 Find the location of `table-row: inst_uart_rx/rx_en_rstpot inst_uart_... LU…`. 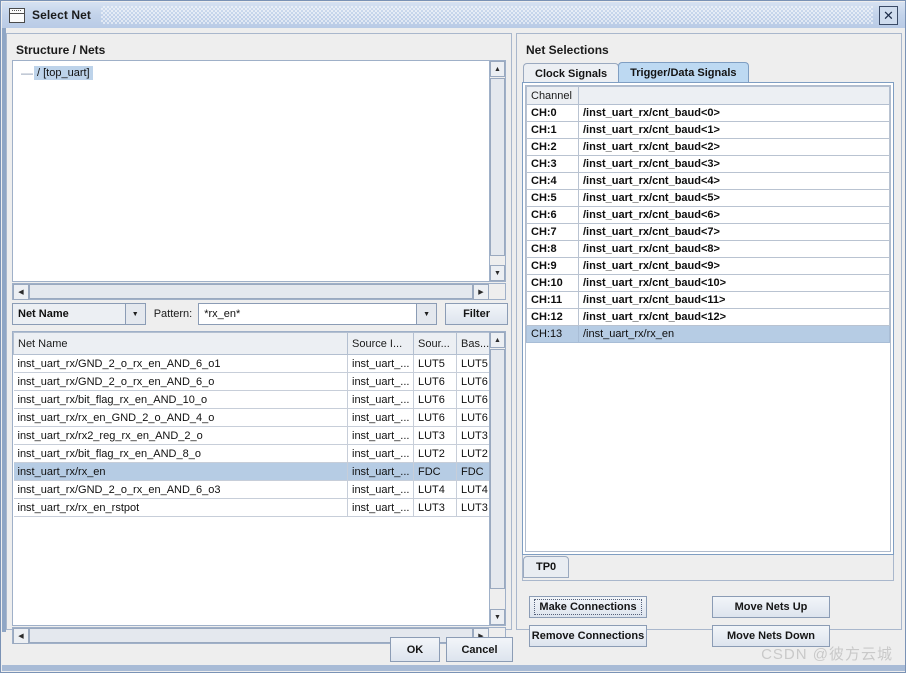

table-row: inst_uart_rx/rx_en_rstpot inst_uart_... LU… is located at coordinates (256, 507).